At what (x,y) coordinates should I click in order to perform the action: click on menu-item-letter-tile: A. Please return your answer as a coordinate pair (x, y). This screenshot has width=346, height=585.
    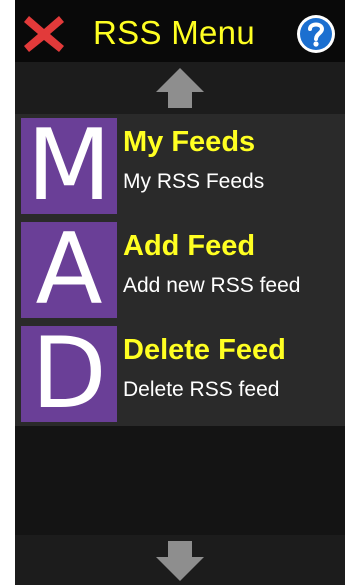
    Looking at the image, I should click on (69, 270).